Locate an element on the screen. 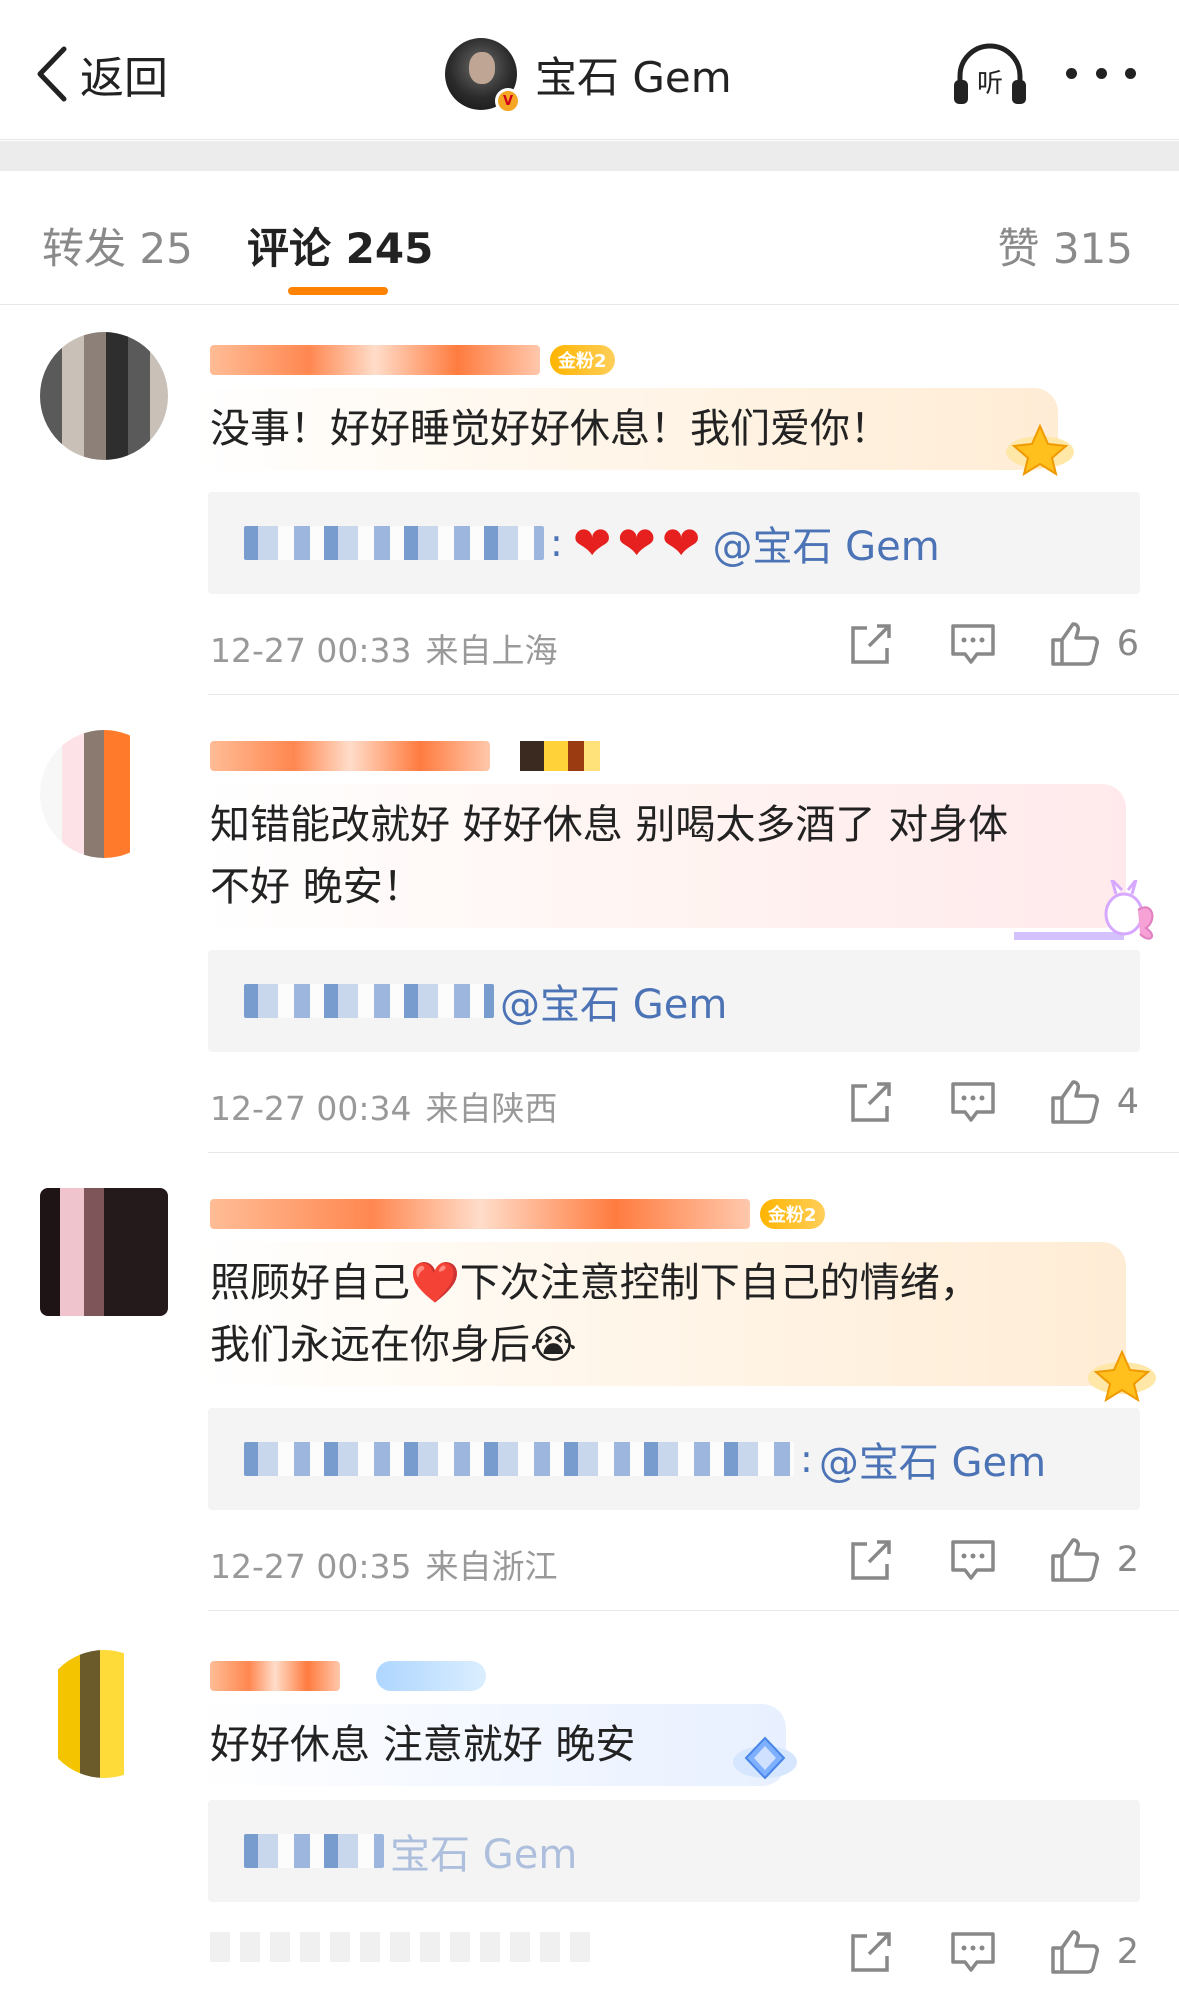  top-nav-bar: 返回 V 宝石 Gem 听 is located at coordinates (589, 70).